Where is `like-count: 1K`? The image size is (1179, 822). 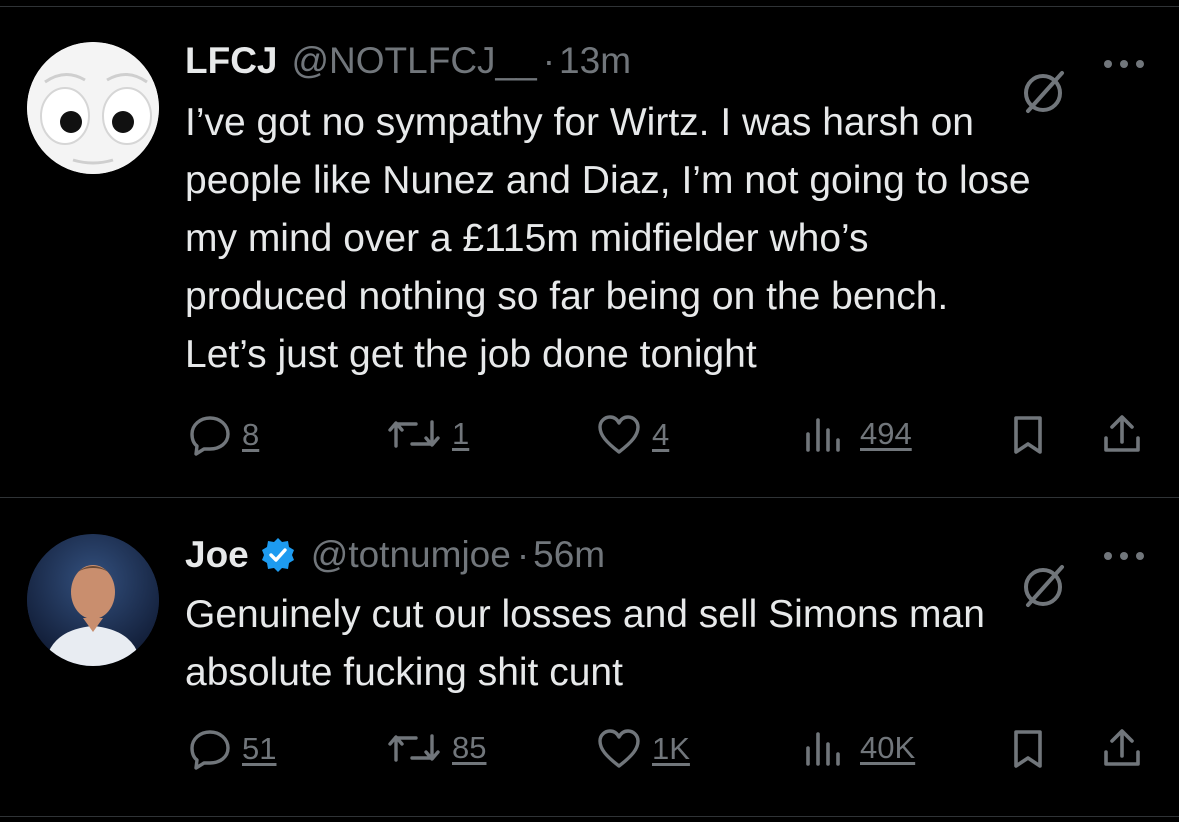
like-count: 1K is located at coordinates (671, 748).